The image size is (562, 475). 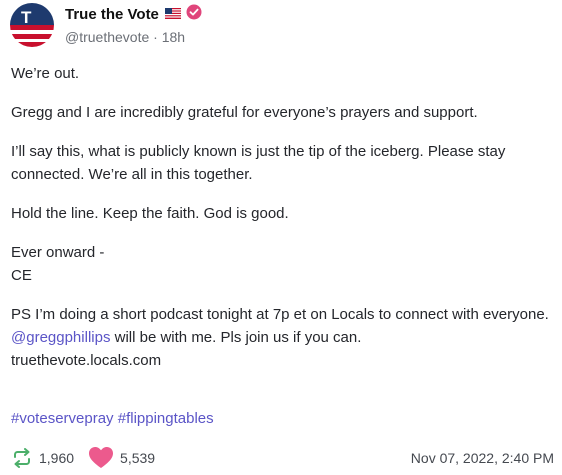 I want to click on post-timestamp: Nov 07, 2022, 2:40 PM, so click(x=482, y=458).